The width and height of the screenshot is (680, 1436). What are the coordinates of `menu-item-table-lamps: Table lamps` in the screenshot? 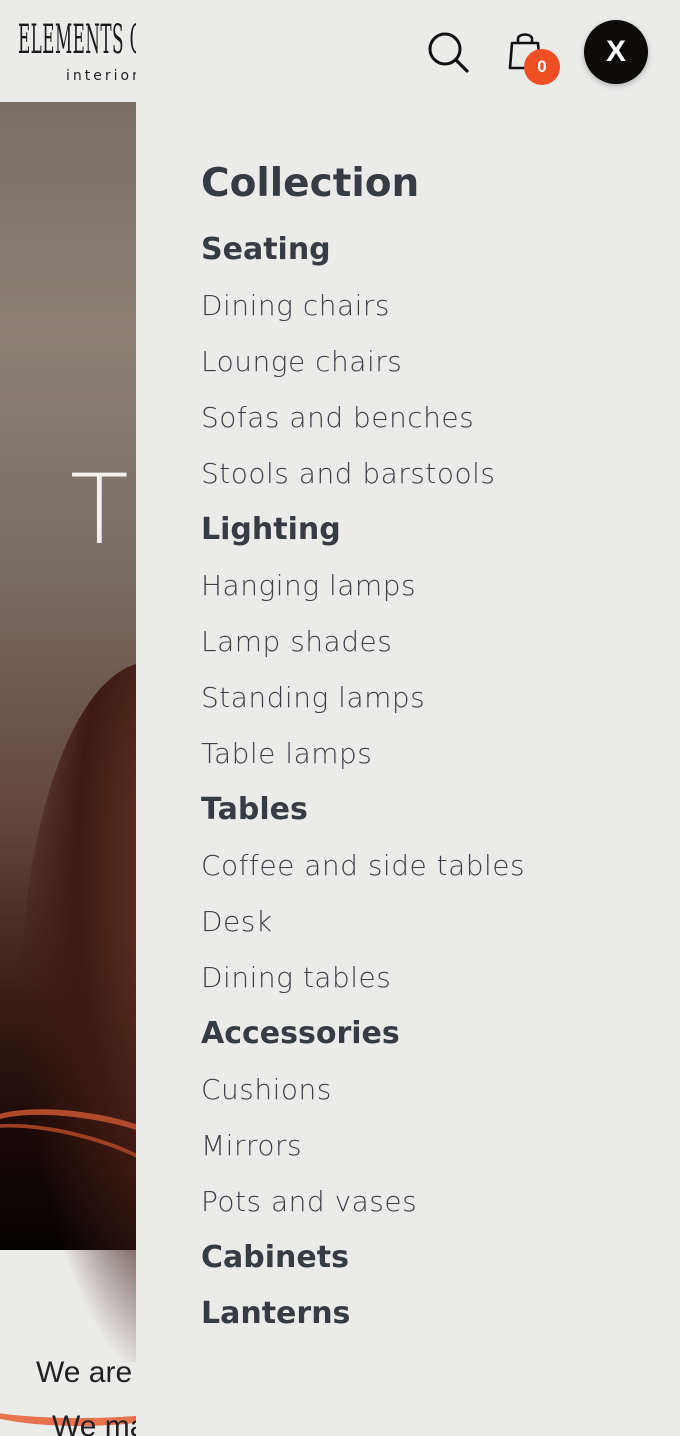 It's located at (363, 754).